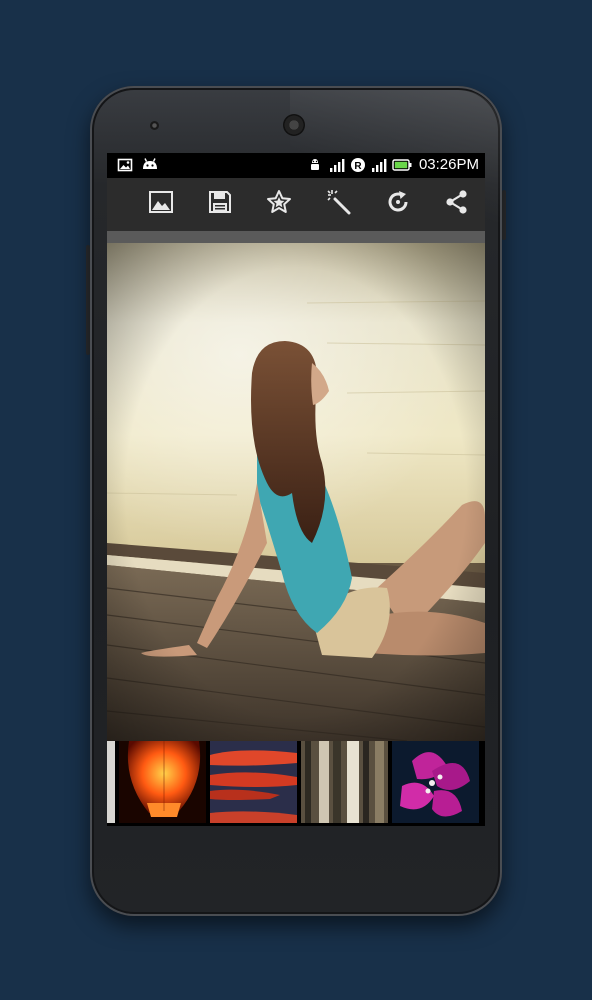 The image size is (592, 1000). What do you see at coordinates (125, 165) in the screenshot?
I see `image-icon` at bounding box center [125, 165].